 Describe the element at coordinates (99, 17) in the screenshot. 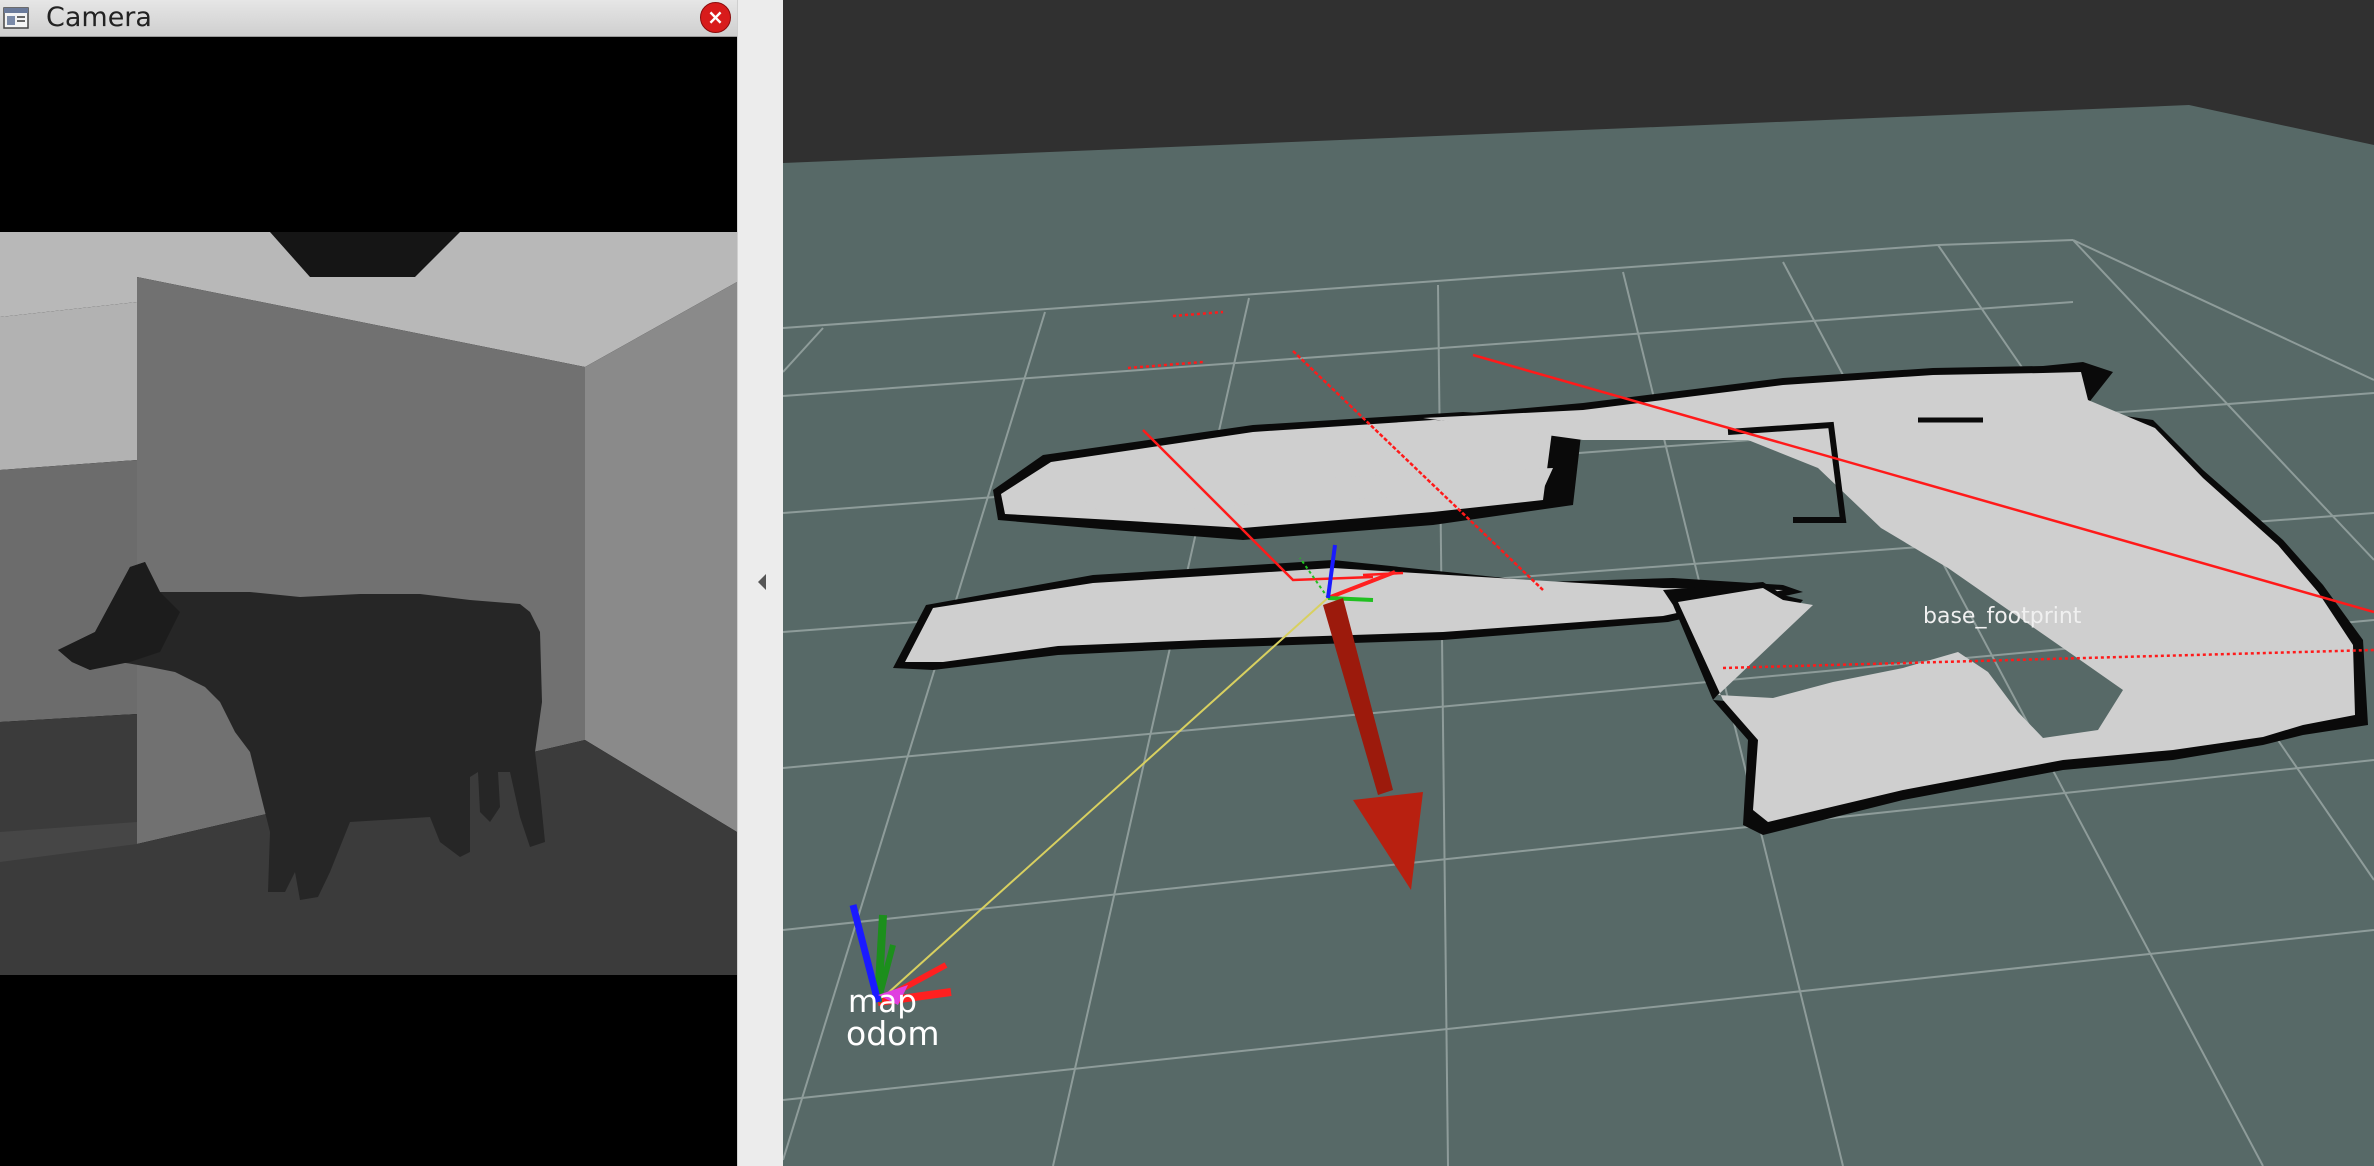

I see `panel-title: Camera` at that location.